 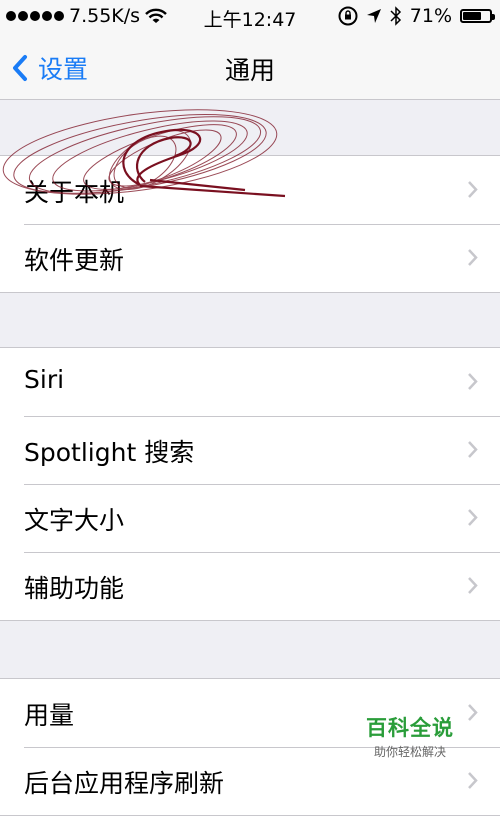 What do you see at coordinates (49, 715) in the screenshot?
I see `row-label: 用量` at bounding box center [49, 715].